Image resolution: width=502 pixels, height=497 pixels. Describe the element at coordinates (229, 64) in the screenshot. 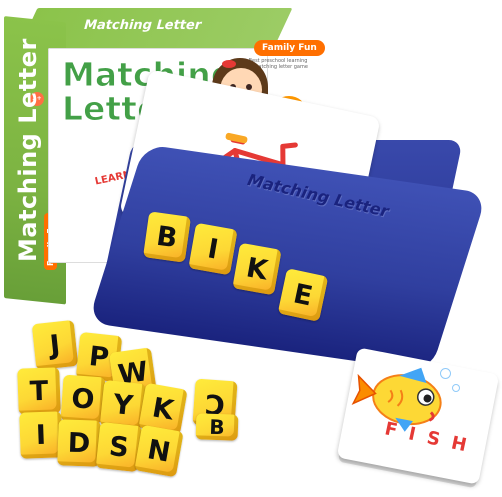

I see `girl-bow` at that location.